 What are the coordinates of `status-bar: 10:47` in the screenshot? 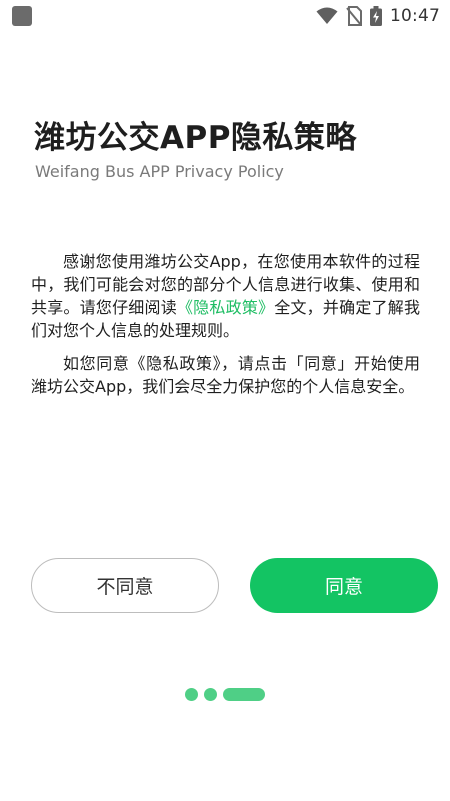 It's located at (225, 16).